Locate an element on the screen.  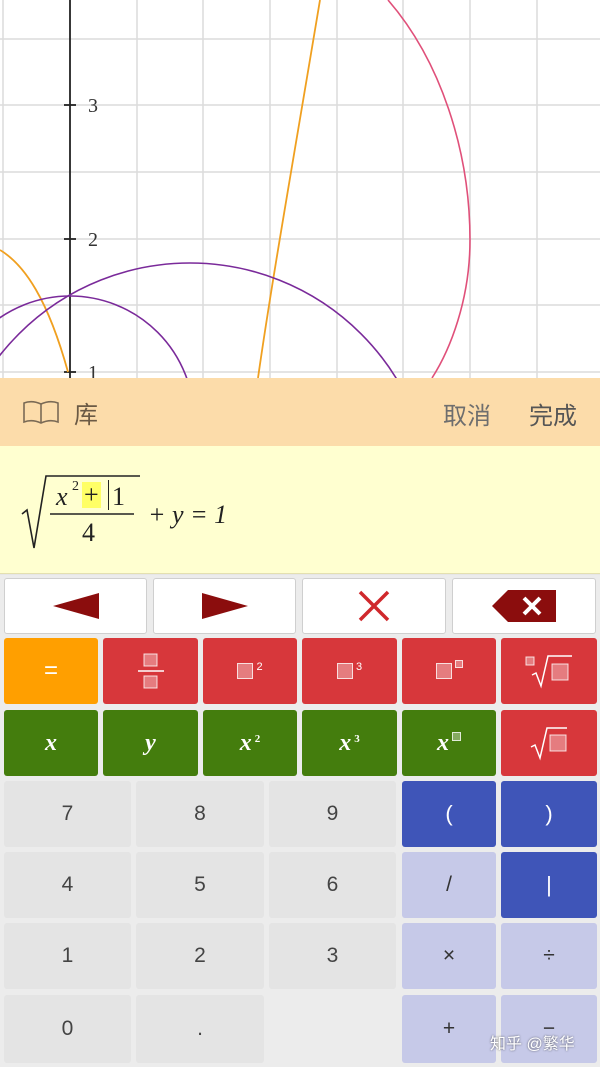
x-power-key: x is located at coordinates (449, 743).